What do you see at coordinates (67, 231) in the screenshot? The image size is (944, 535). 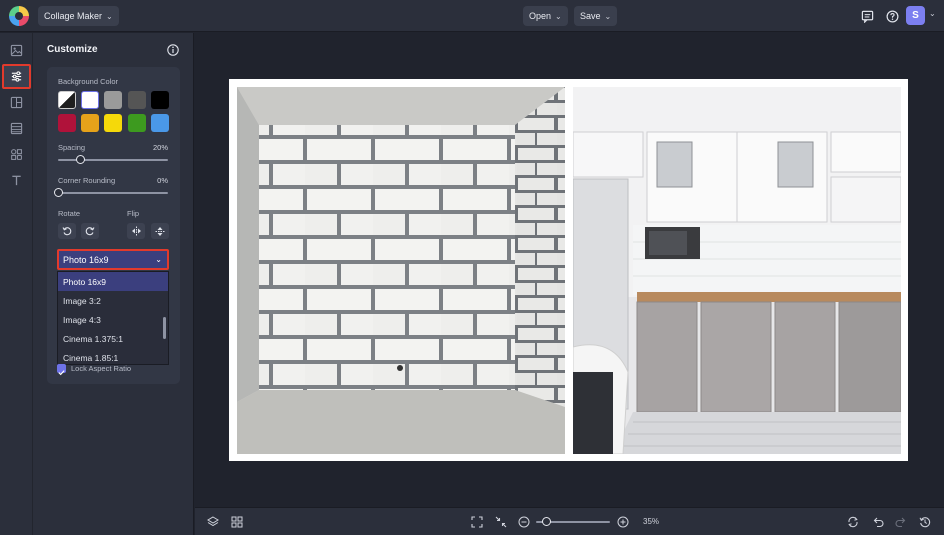 I see `rotate-left-icon` at bounding box center [67, 231].